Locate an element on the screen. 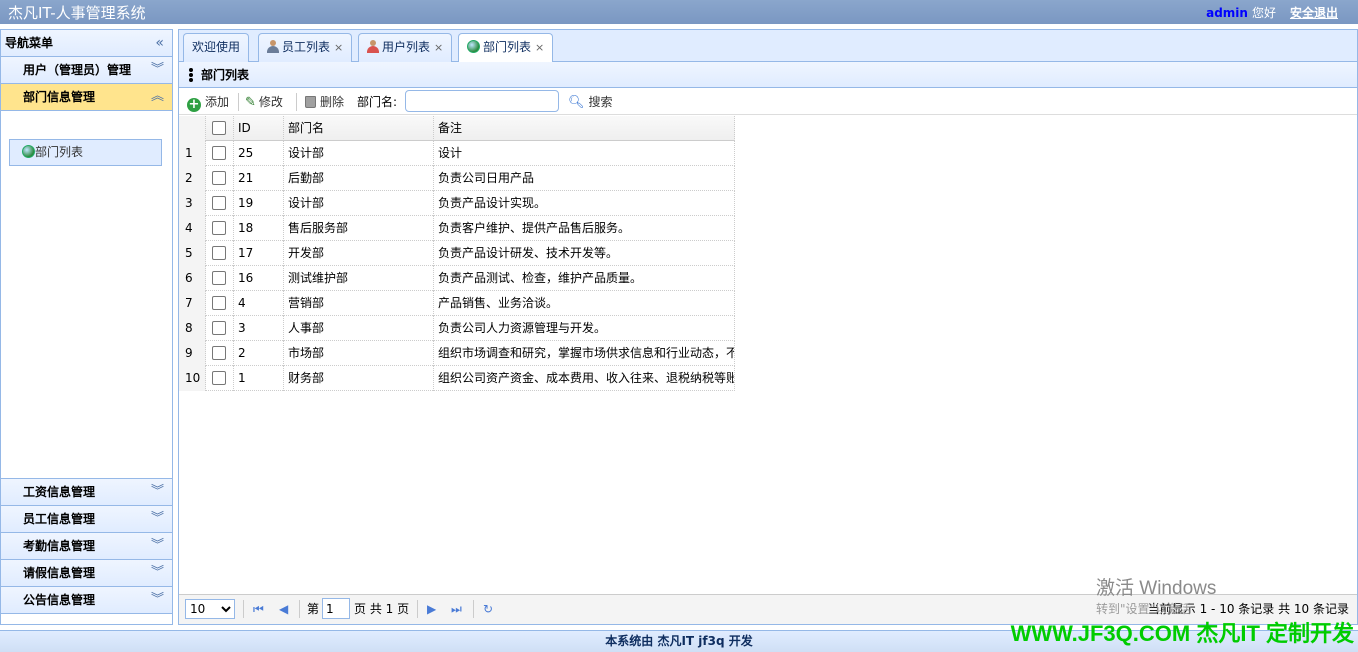  table-row: 5 17 开发部 负责产品设计研发、技术开发等。 is located at coordinates (457, 253).